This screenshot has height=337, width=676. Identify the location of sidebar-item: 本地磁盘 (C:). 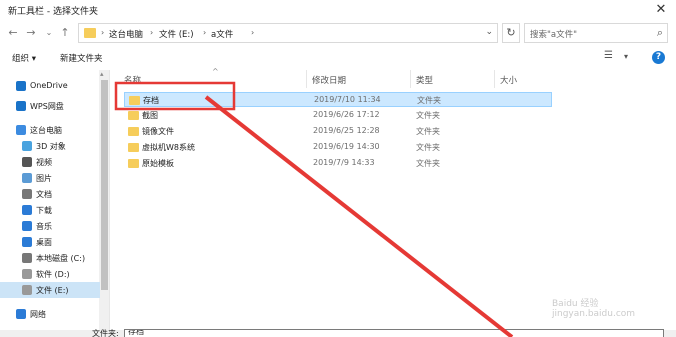
(50, 258).